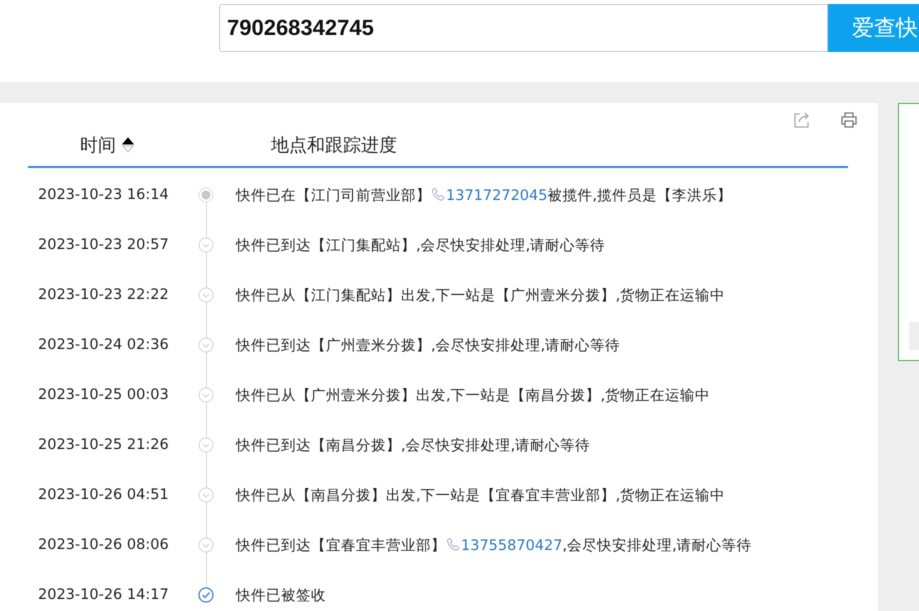 The height and width of the screenshot is (611, 919). Describe the element at coordinates (103, 495) in the screenshot. I see `event-time: 2023-10-26 04:51` at that location.